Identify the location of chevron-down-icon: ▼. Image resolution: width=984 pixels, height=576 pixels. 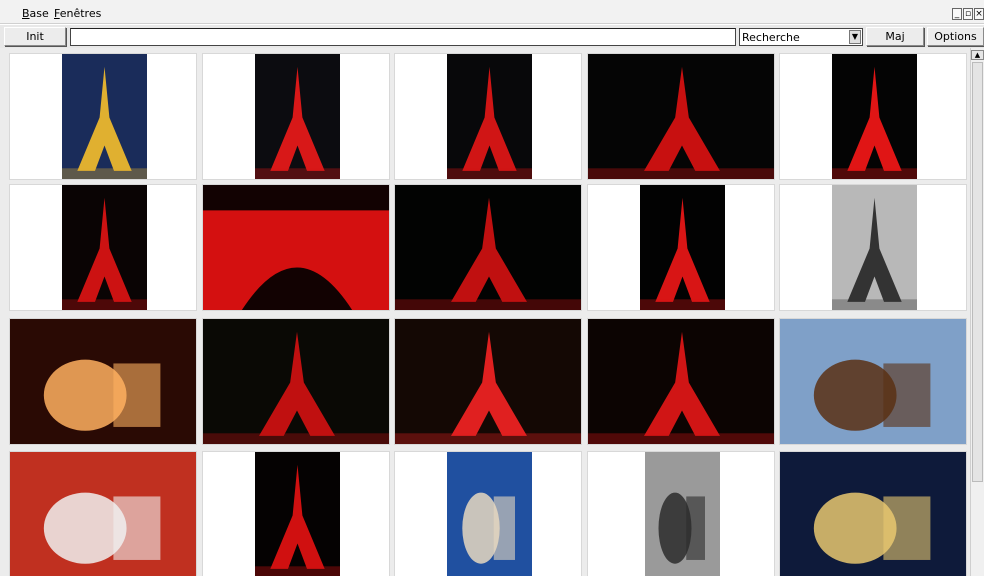
(855, 37).